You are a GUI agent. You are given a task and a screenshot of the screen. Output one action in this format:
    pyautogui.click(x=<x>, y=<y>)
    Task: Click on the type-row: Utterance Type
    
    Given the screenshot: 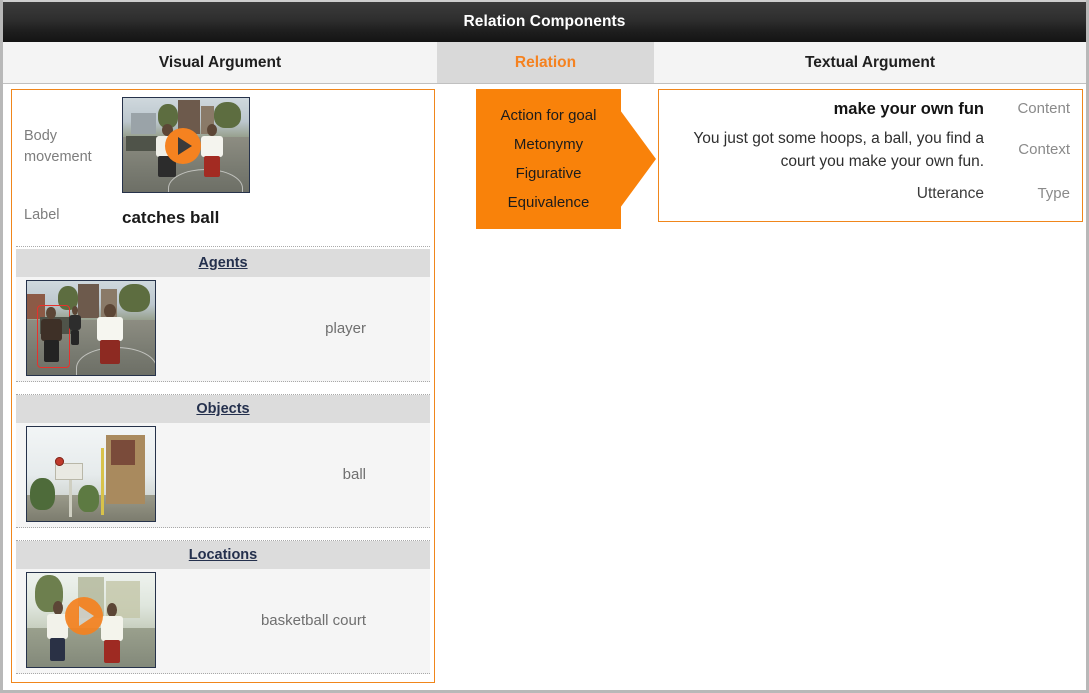 What is the action you would take?
    pyautogui.click(x=871, y=194)
    